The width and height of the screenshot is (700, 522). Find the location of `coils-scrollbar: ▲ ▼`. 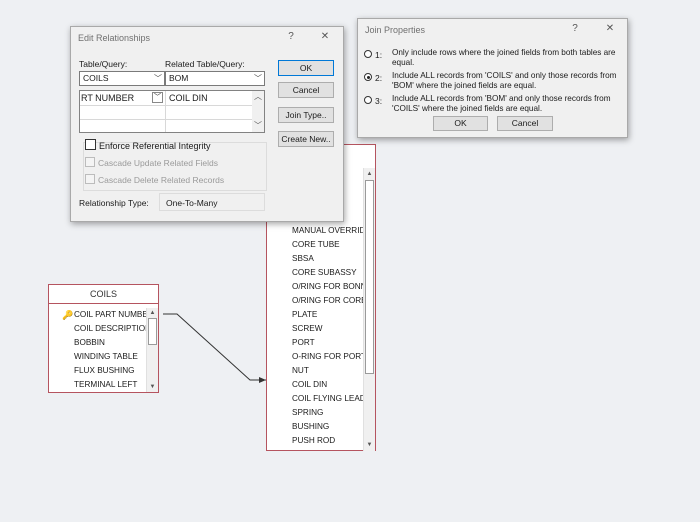

coils-scrollbar: ▲ ▼ is located at coordinates (152, 350).